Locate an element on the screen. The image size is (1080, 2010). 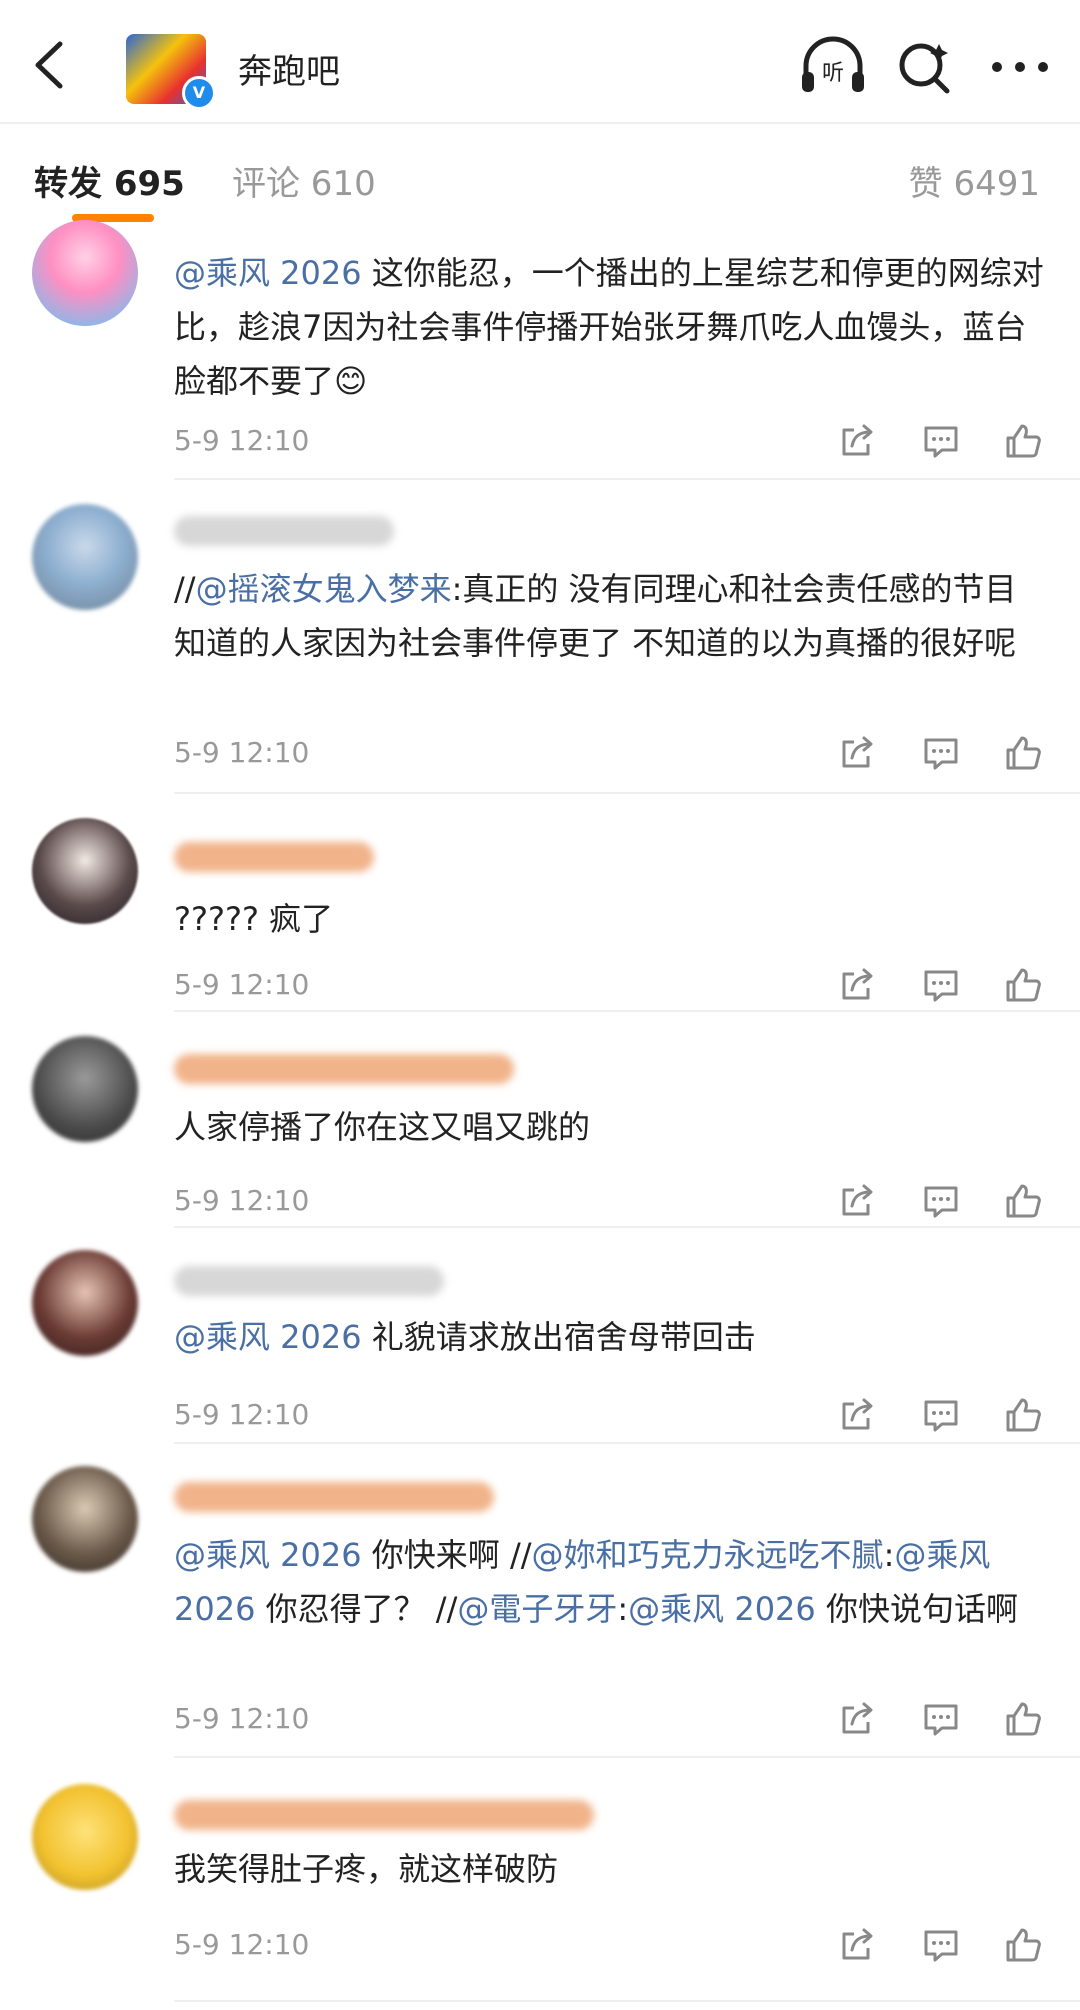
tab-comment: 评论 610 is located at coordinates (304, 180).